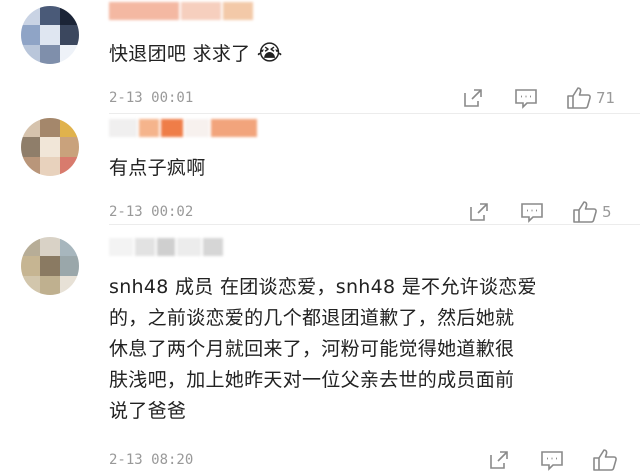 The height and width of the screenshot is (474, 640). I want to click on comment-text: 有点子疯啊, so click(157, 168).